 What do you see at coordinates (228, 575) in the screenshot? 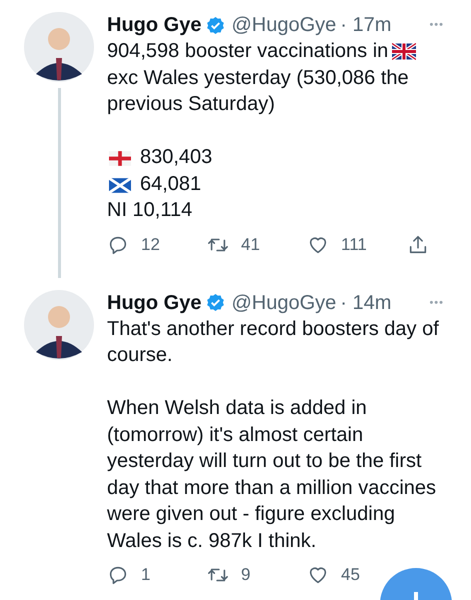
I see `retweet-button: 9` at bounding box center [228, 575].